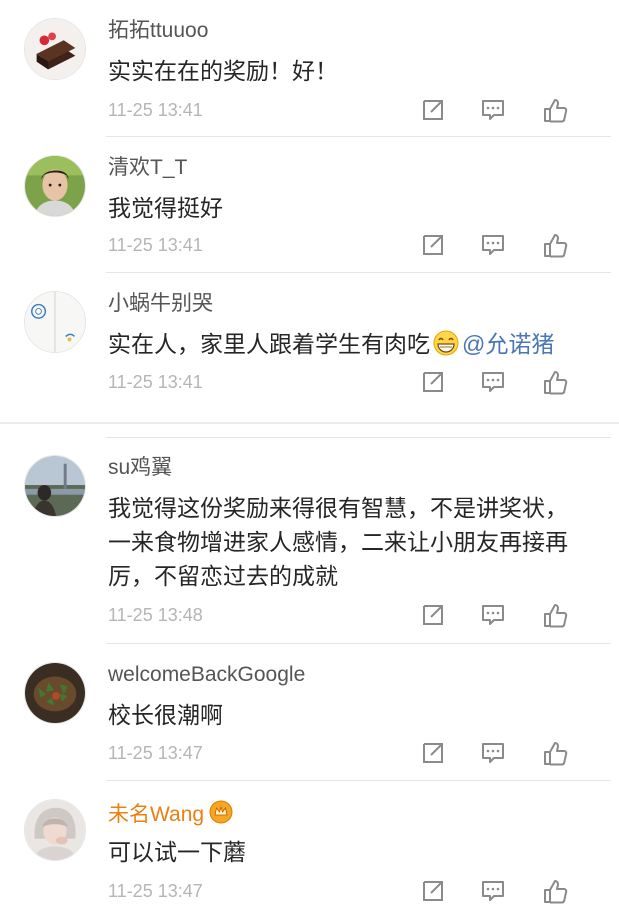 The height and width of the screenshot is (905, 619). I want to click on avatar-landscape-person, so click(55, 486).